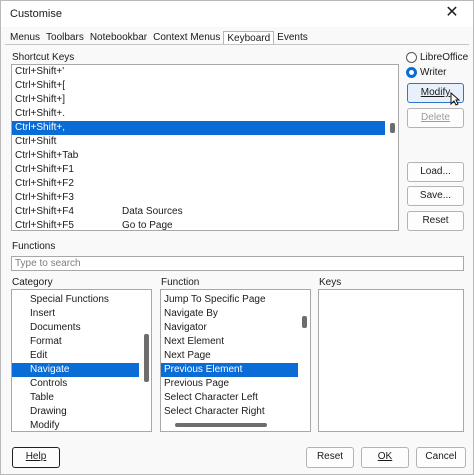  I want to click on function-item: Next Page, so click(235, 356).